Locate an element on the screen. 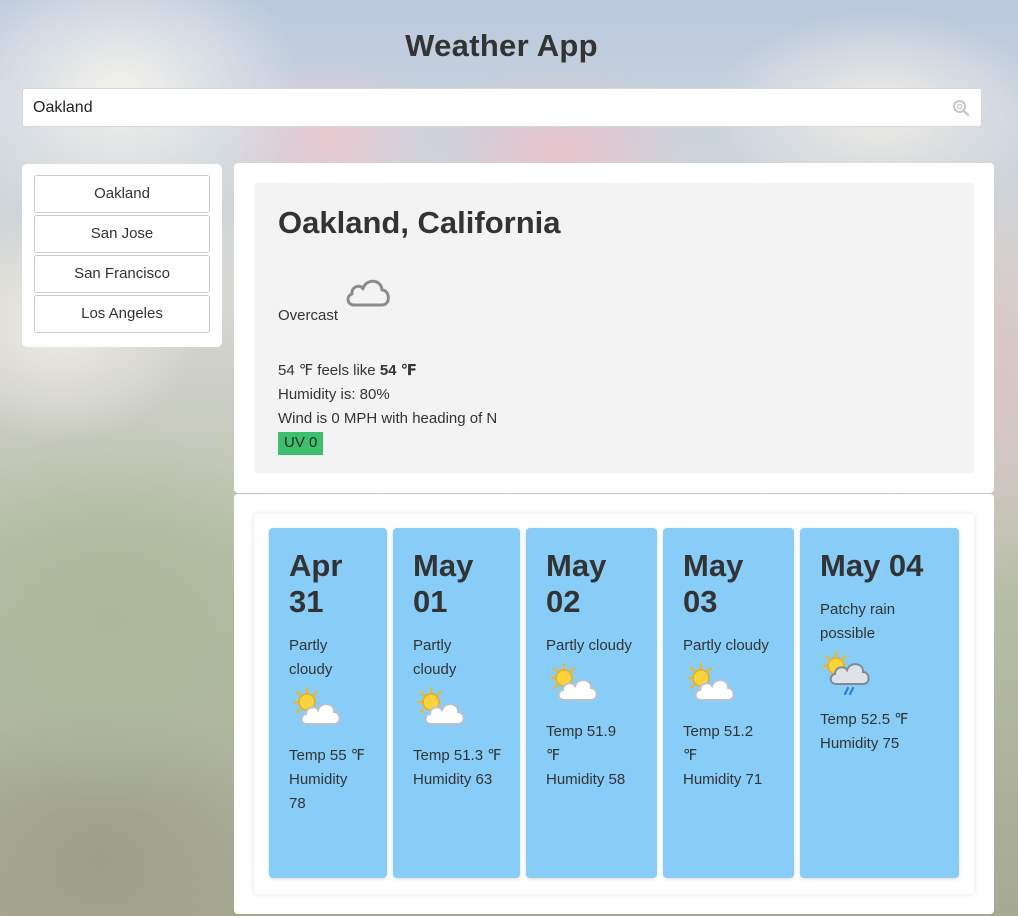 The height and width of the screenshot is (916, 1018). cloud-icon is located at coordinates (368, 294).